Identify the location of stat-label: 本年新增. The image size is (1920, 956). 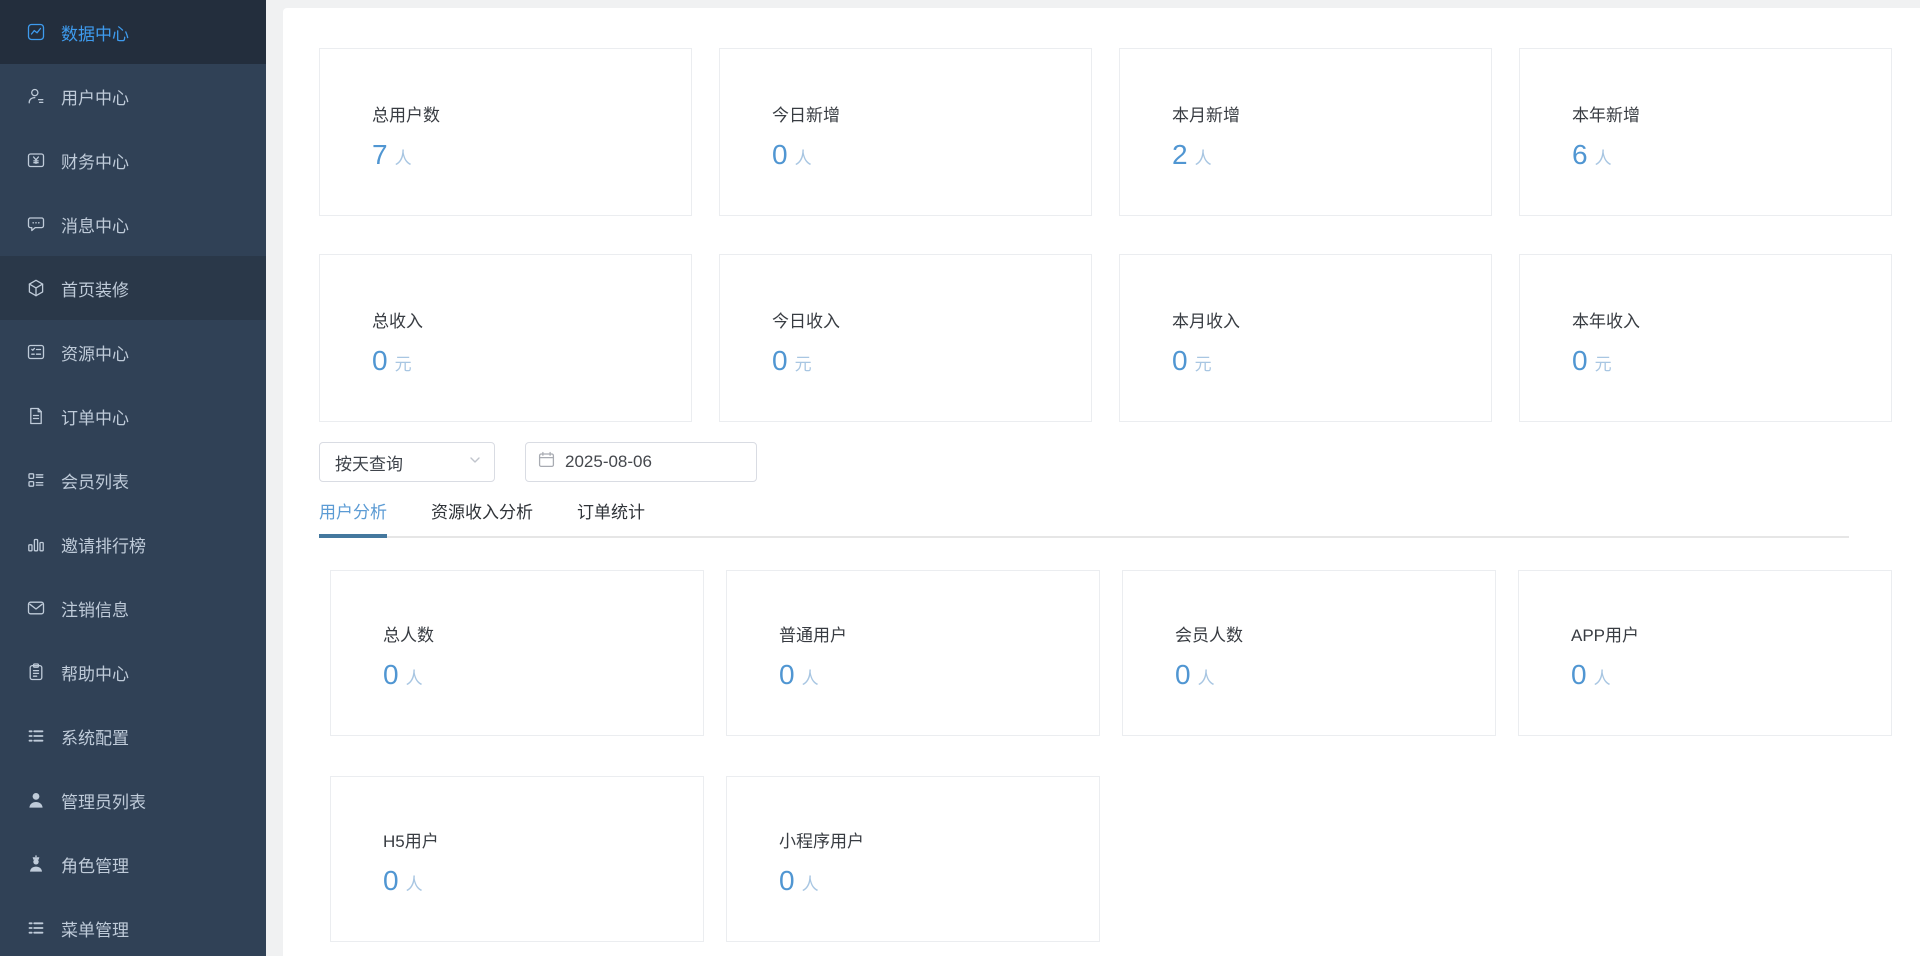
(1606, 115).